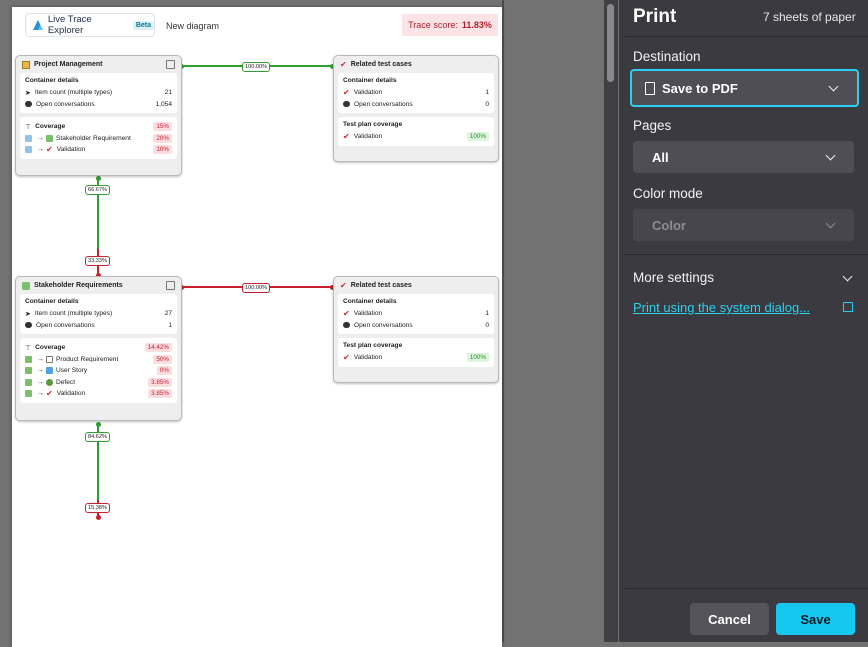 This screenshot has height=647, width=868. What do you see at coordinates (652, 125) in the screenshot?
I see `pages-label: Pages` at bounding box center [652, 125].